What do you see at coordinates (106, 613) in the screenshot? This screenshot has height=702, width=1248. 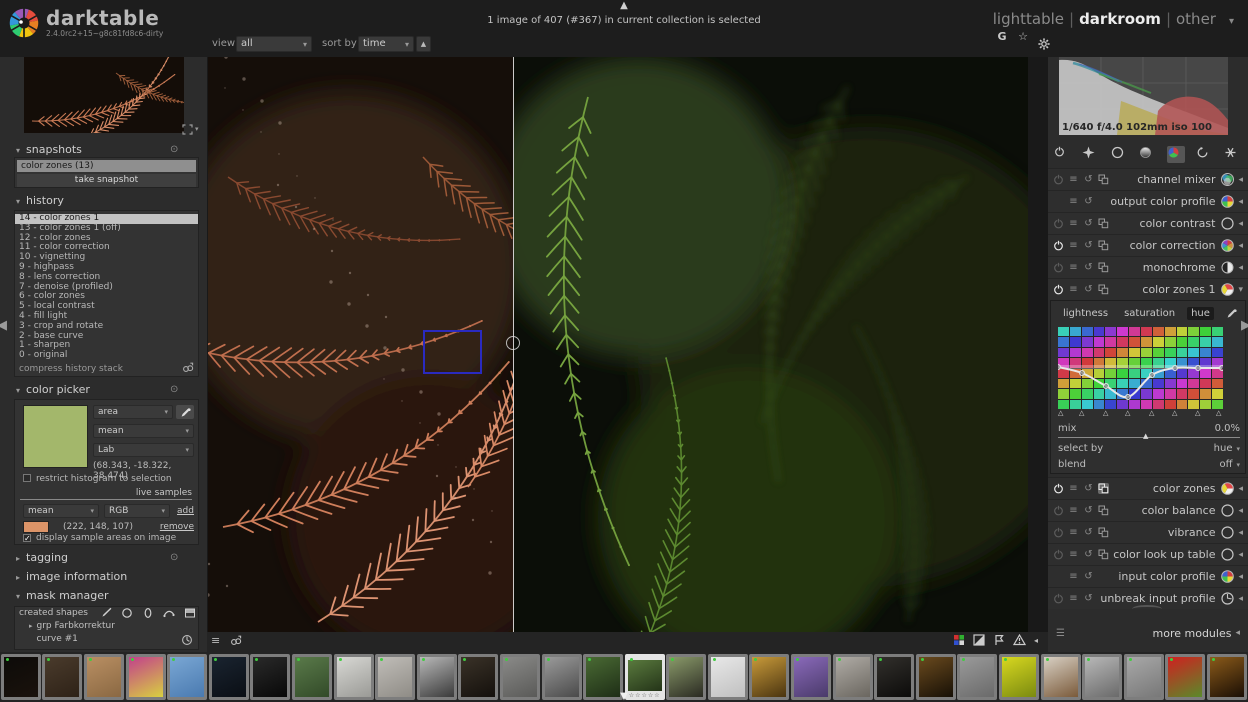 I see `brush-icon` at bounding box center [106, 613].